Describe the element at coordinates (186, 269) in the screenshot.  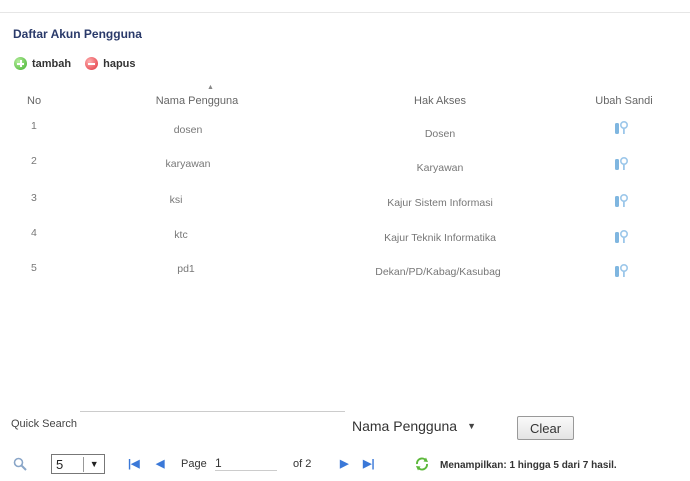
I see `row-name: pd1` at that location.